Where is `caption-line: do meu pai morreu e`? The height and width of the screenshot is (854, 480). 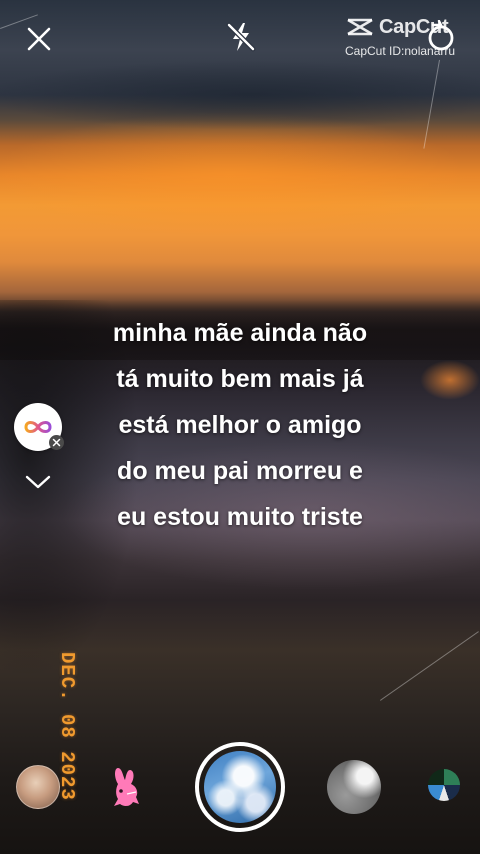
caption-line: do meu pai morreu e is located at coordinates (240, 471).